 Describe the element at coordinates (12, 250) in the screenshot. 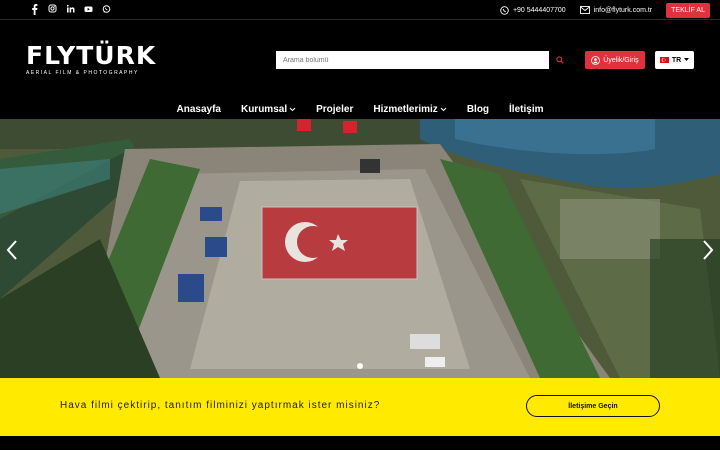

I see `slider-prev-arrow` at that location.